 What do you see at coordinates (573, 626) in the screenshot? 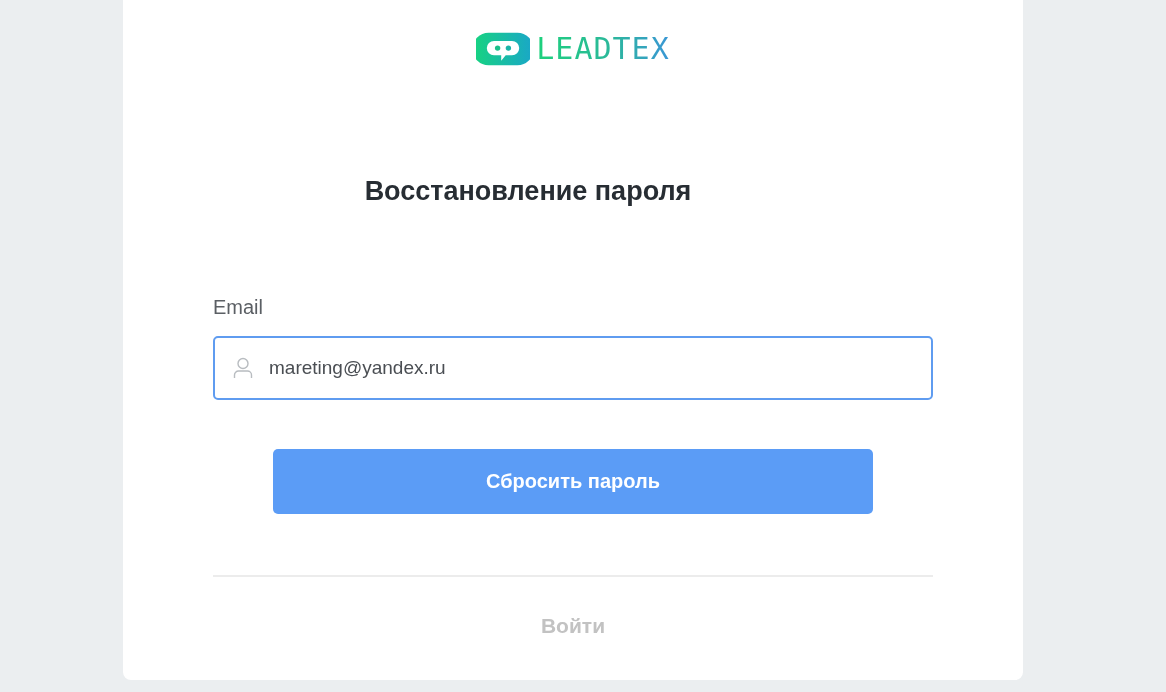
I see `login-link: Войти` at bounding box center [573, 626].